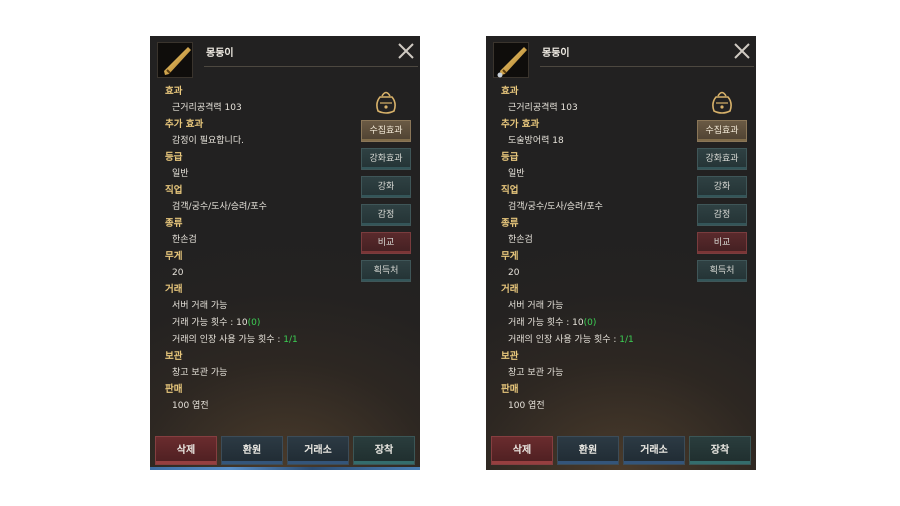 This screenshot has height=506, width=900. I want to click on stat-row: 도술방어력 18, so click(536, 141).